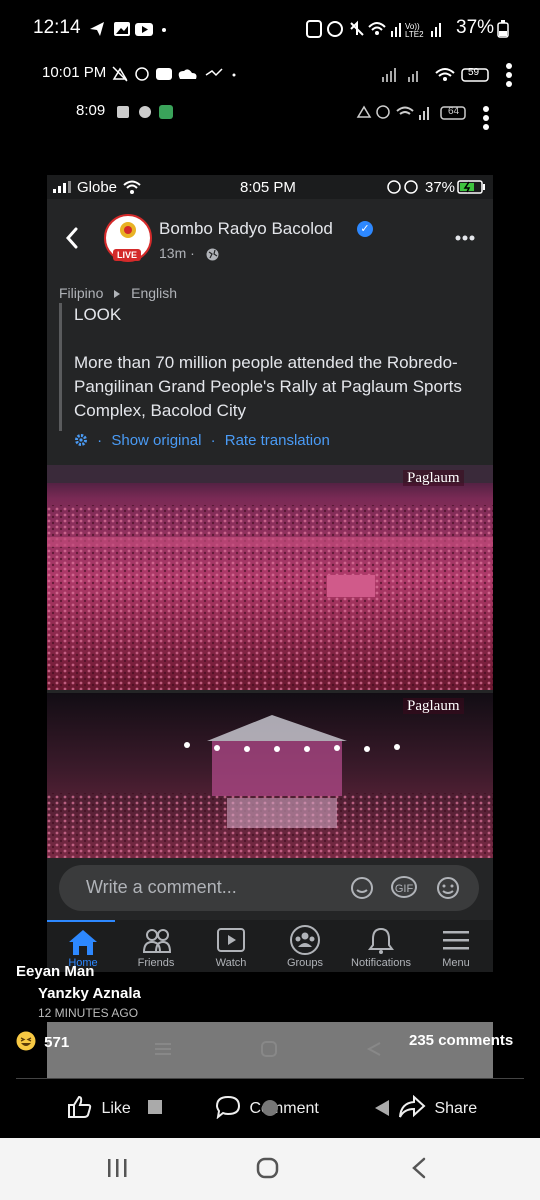 The width and height of the screenshot is (540, 1200). I want to click on status-bar: 12:14 Vo)) LTE2 37%, so click(270, 30).